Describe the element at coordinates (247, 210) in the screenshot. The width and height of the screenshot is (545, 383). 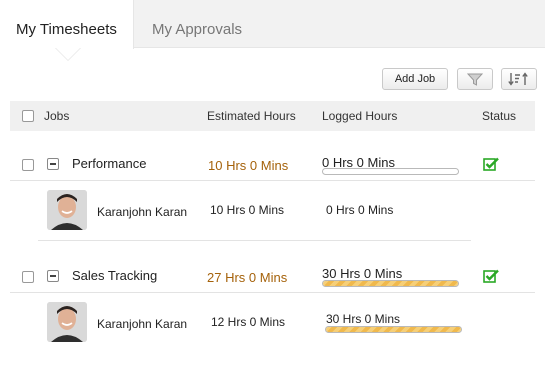
I see `member-estimated-hours: 10 Hrs 0 Mins` at that location.